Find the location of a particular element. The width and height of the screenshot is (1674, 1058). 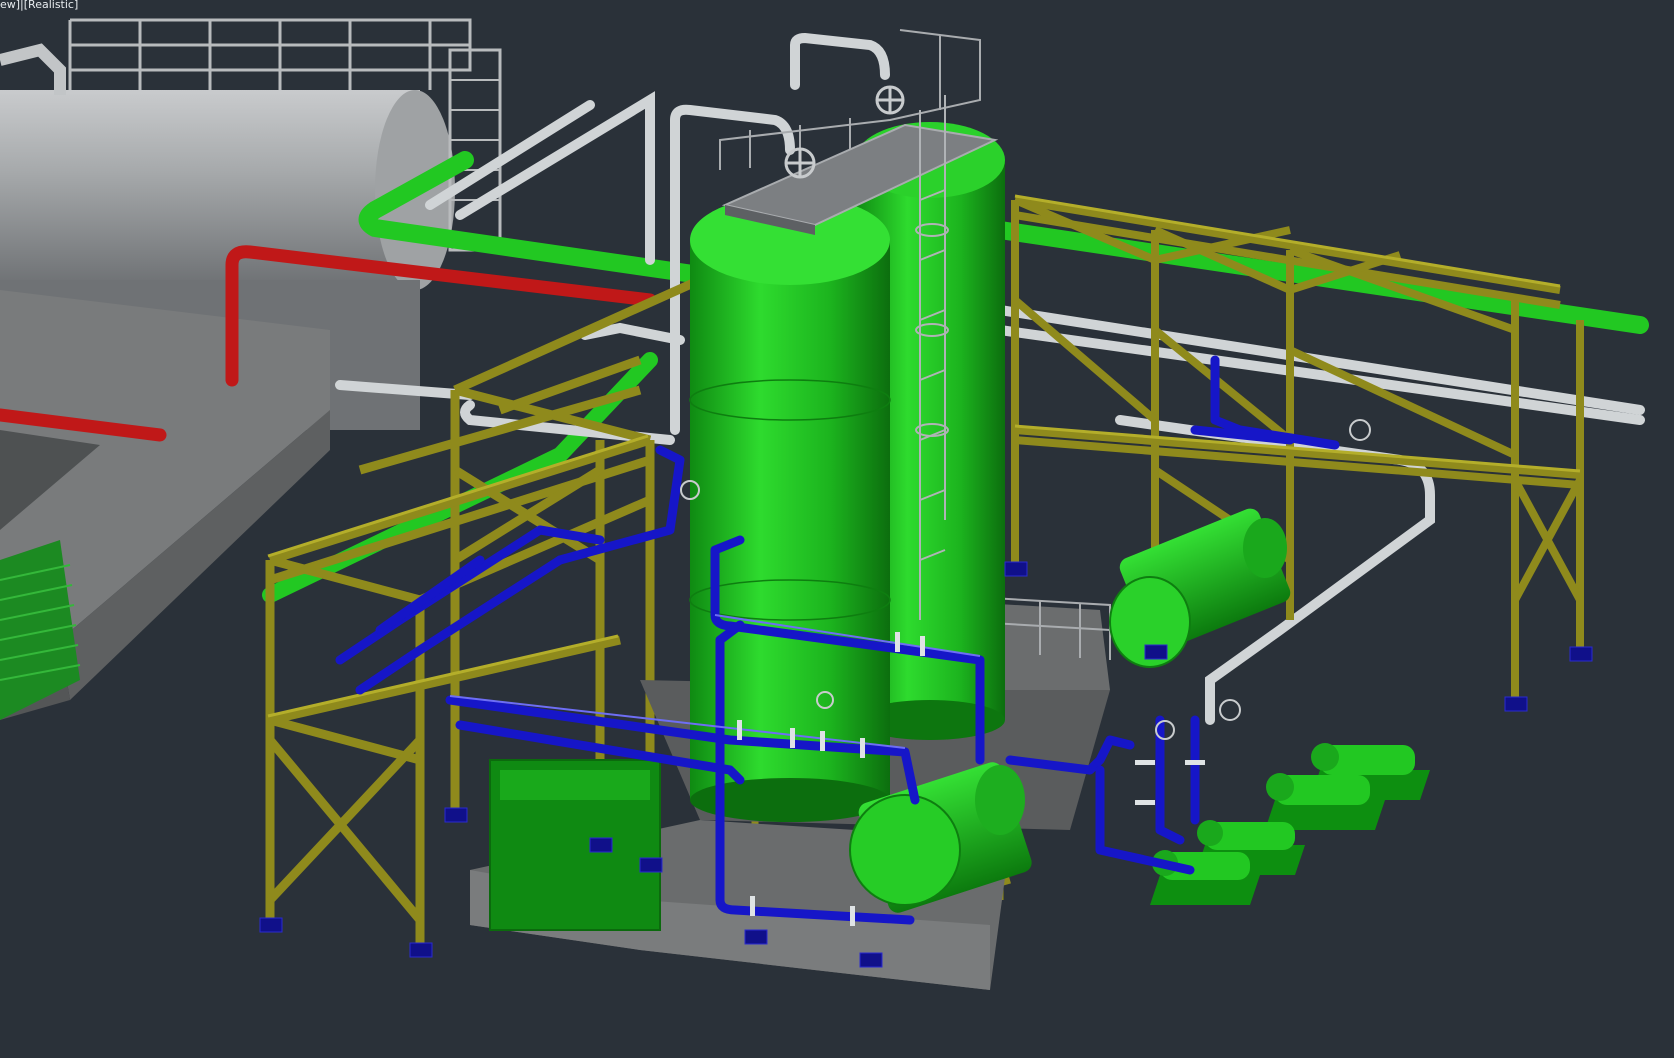

concrete-basin is located at coordinates (165, 505).